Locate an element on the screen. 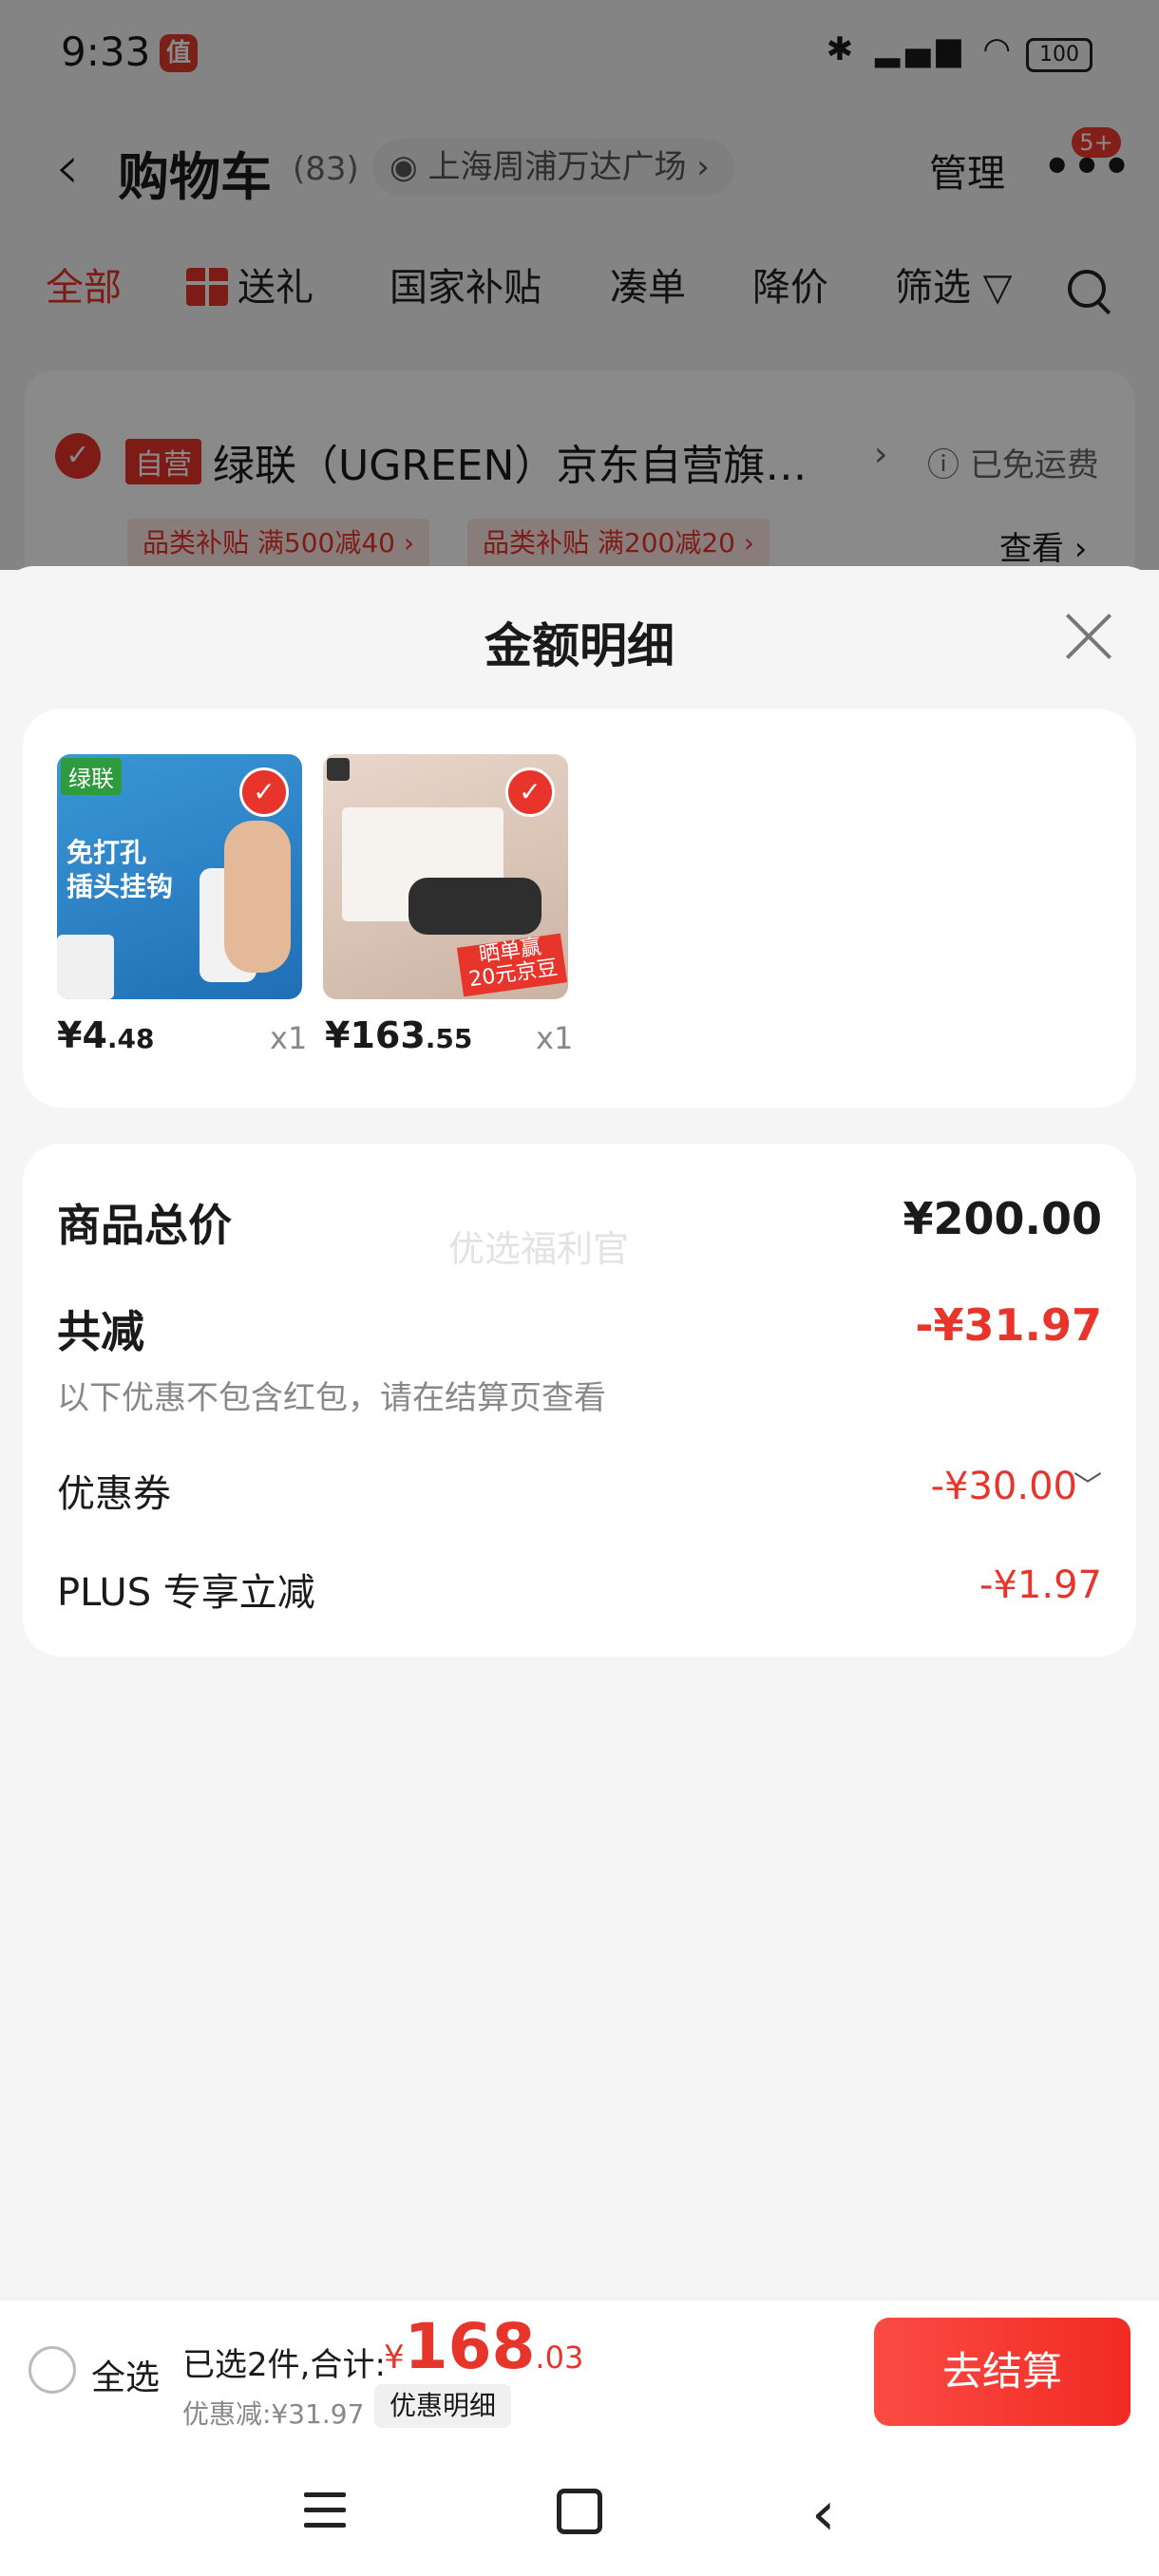  watermark: 优选福利官 is located at coordinates (539, 1249).